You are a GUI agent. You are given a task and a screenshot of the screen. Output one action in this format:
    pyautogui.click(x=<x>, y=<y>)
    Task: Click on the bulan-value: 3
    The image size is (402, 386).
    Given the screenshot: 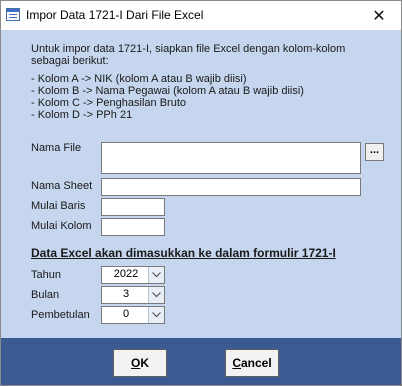 What is the action you would take?
    pyautogui.click(x=126, y=294)
    